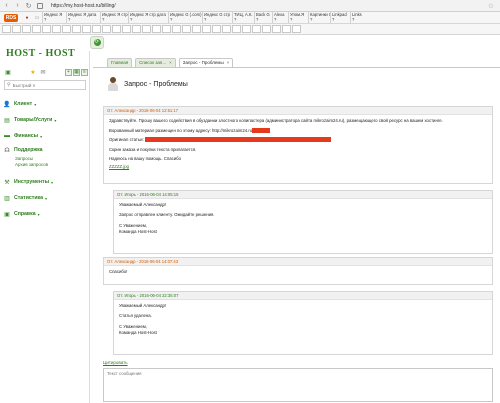 This screenshot has width=500, height=403. Describe the element at coordinates (28, 198) in the screenshot. I see `sidebar-item-label: Статистика` at that location.